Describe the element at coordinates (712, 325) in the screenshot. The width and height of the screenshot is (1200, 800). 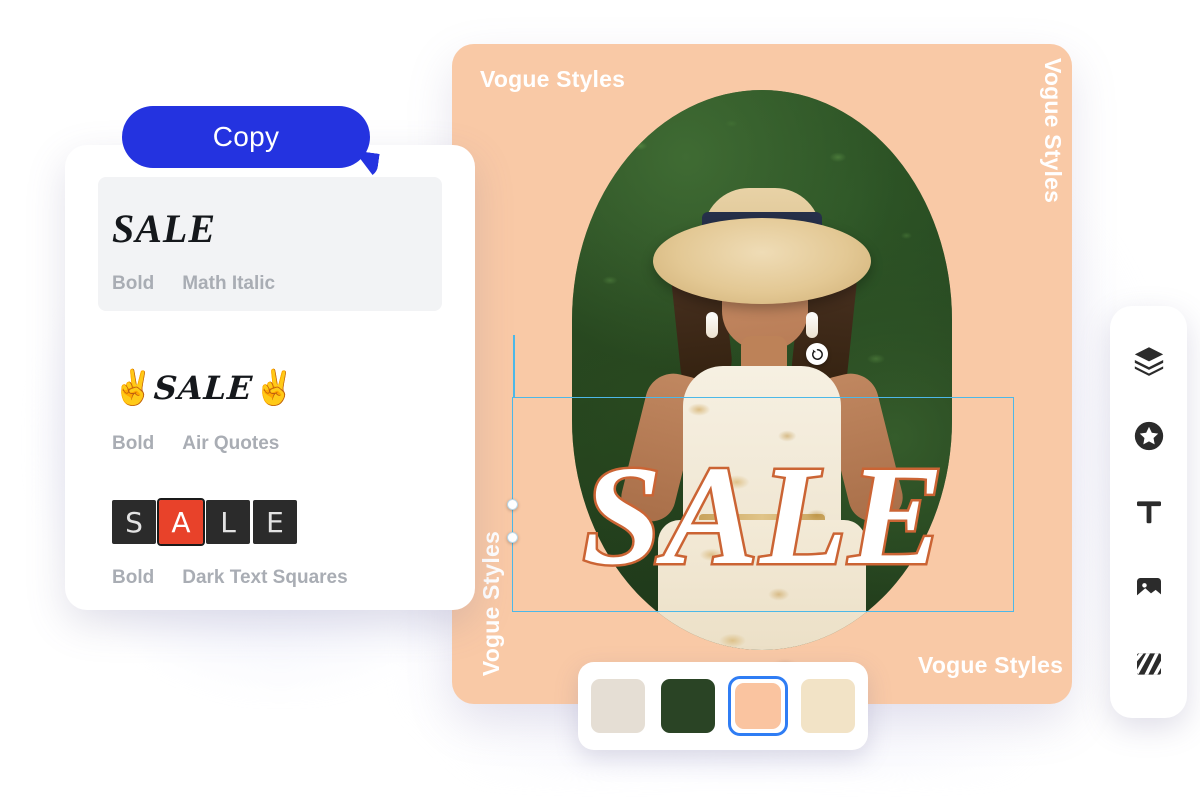
I see `model-earring-left` at that location.